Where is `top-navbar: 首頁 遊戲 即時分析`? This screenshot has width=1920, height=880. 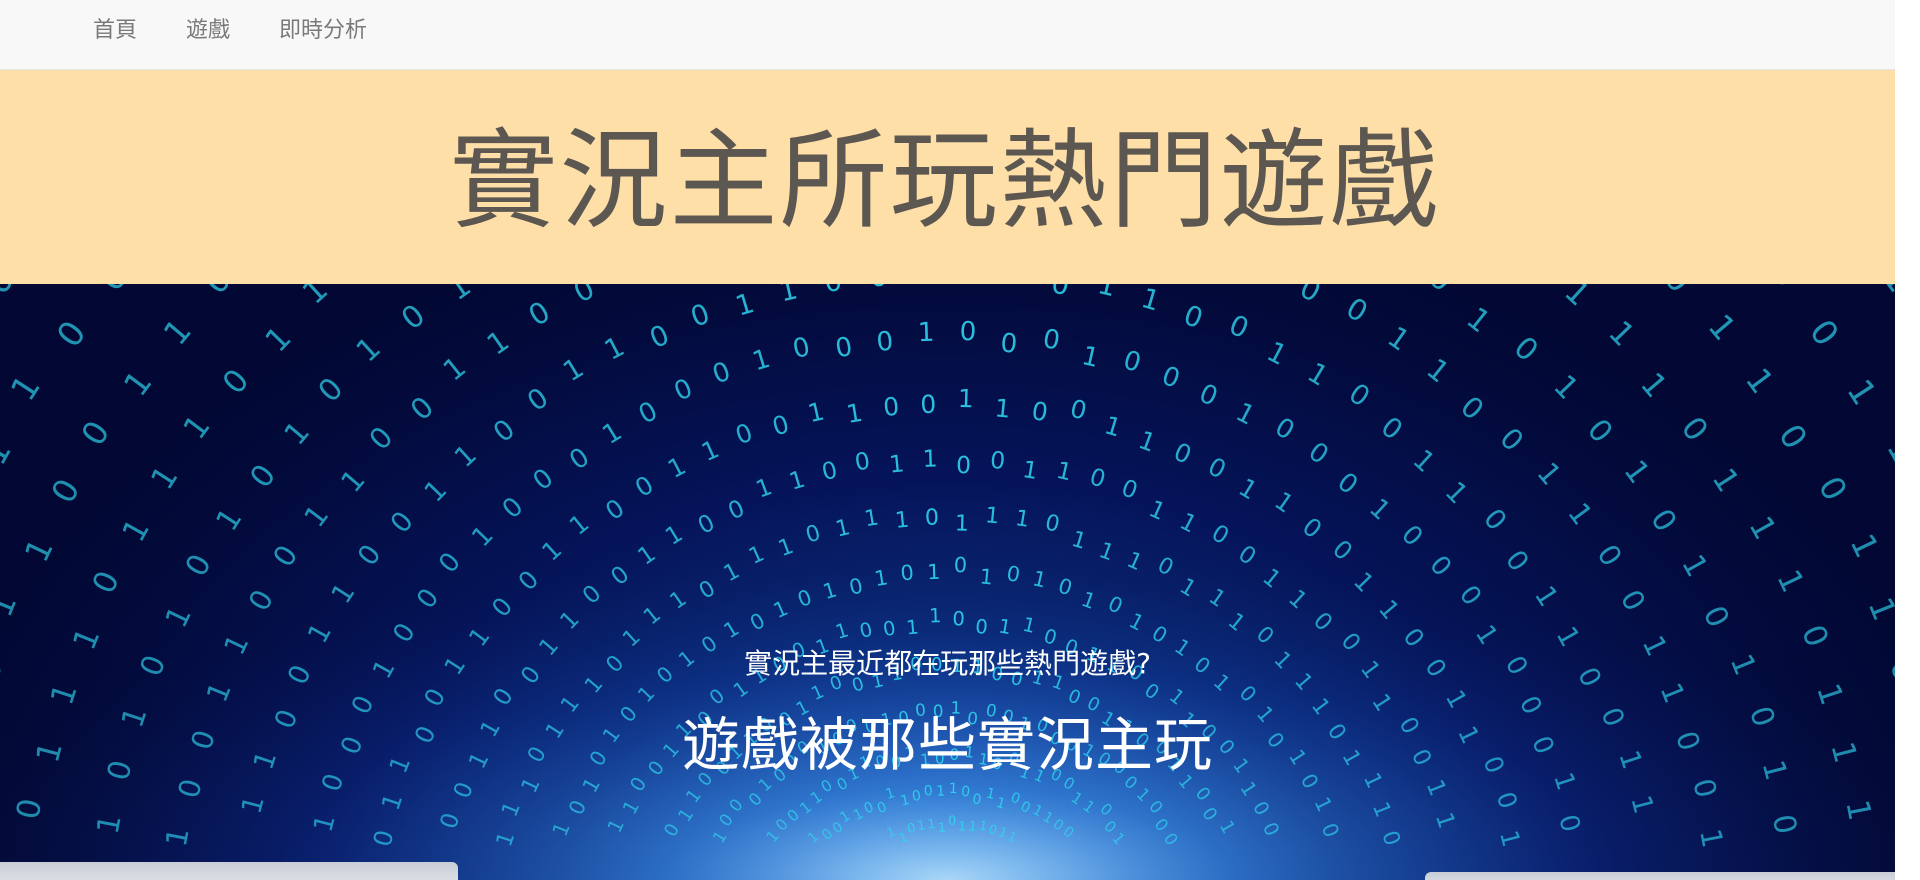
top-navbar: 首頁 遊戲 即時分析 is located at coordinates (947, 35).